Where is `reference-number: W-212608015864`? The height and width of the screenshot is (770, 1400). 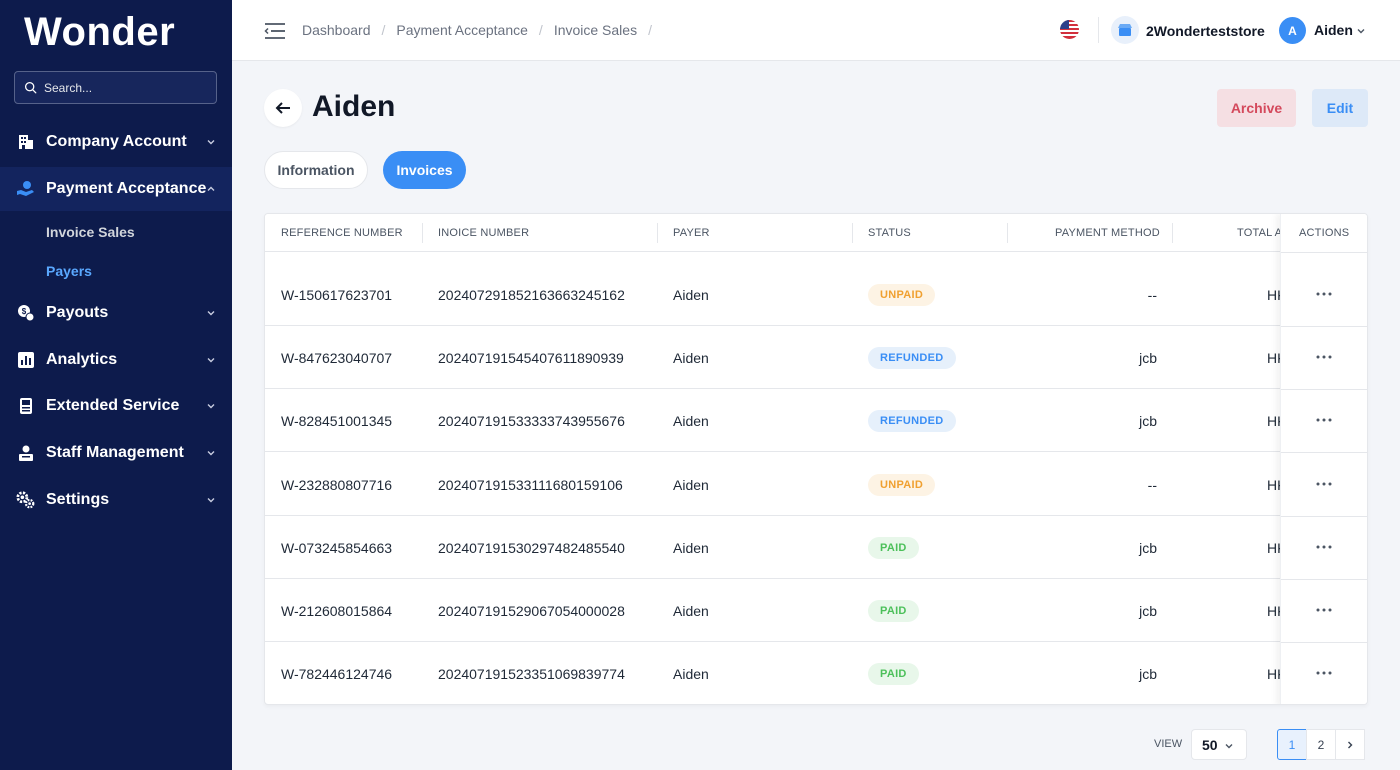
reference-number: W-212608015864 is located at coordinates (337, 611).